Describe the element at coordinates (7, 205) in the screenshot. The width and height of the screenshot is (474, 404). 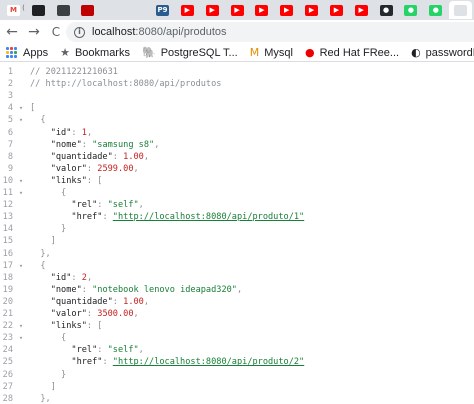
I see `line-number: 12` at that location.